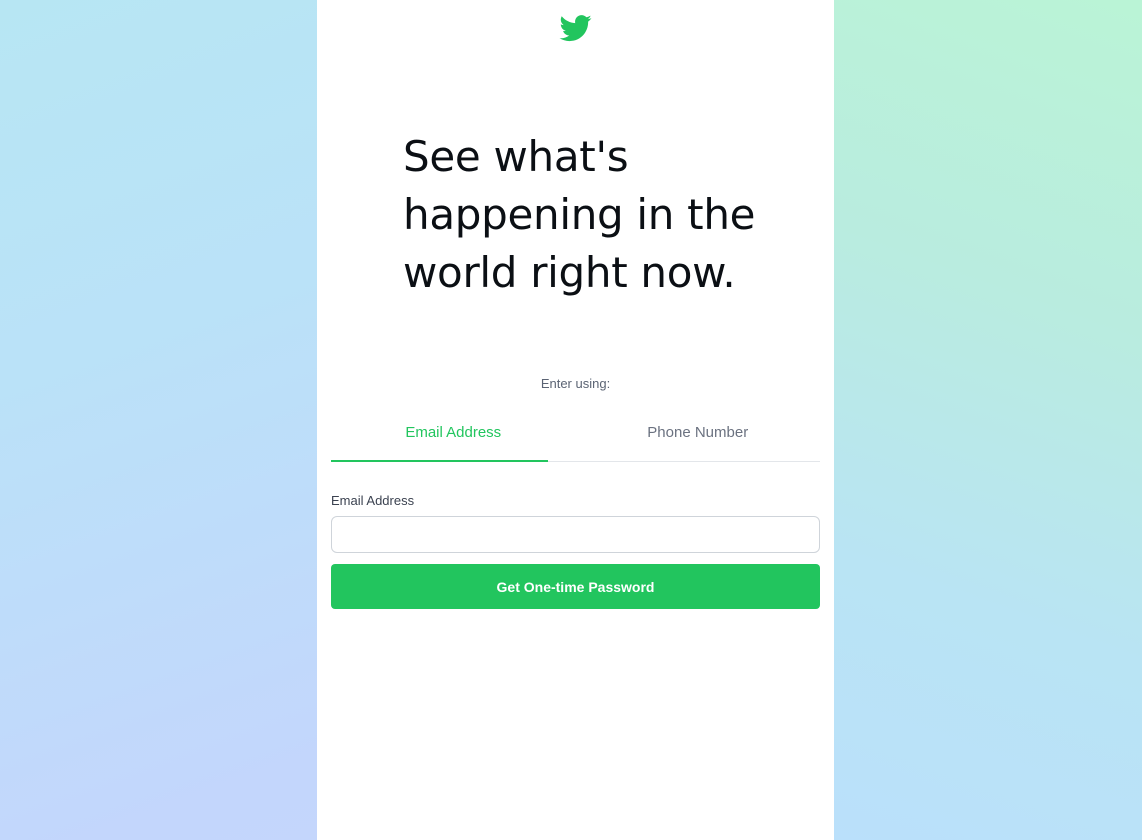  I want to click on bird-logo-icon, so click(576, 28).